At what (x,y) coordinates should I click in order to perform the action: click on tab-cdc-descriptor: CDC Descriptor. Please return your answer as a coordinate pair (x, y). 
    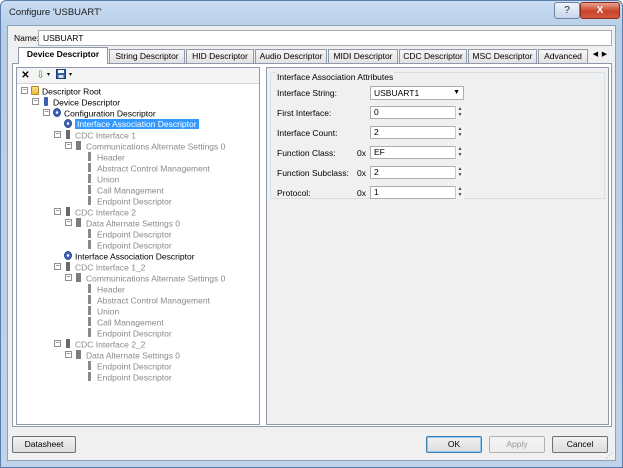
    Looking at the image, I should click on (433, 56).